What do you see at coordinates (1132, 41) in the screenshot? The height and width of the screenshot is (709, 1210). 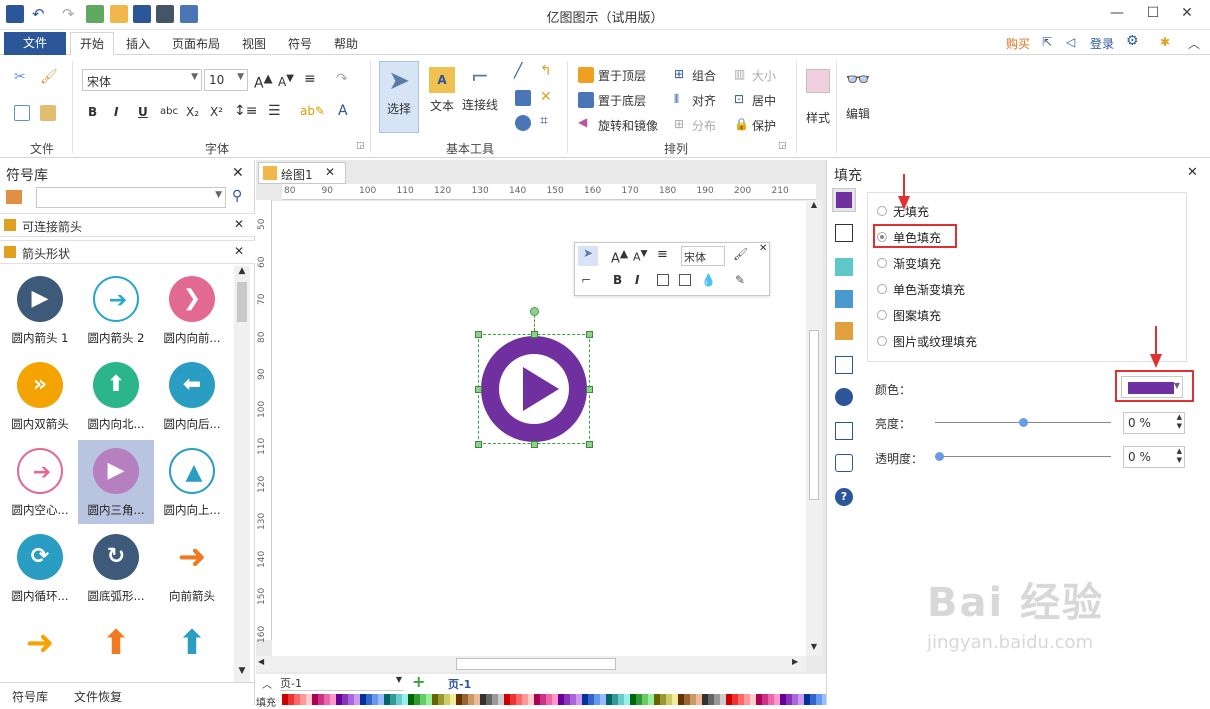 I see `settings-icon: ⚙` at bounding box center [1132, 41].